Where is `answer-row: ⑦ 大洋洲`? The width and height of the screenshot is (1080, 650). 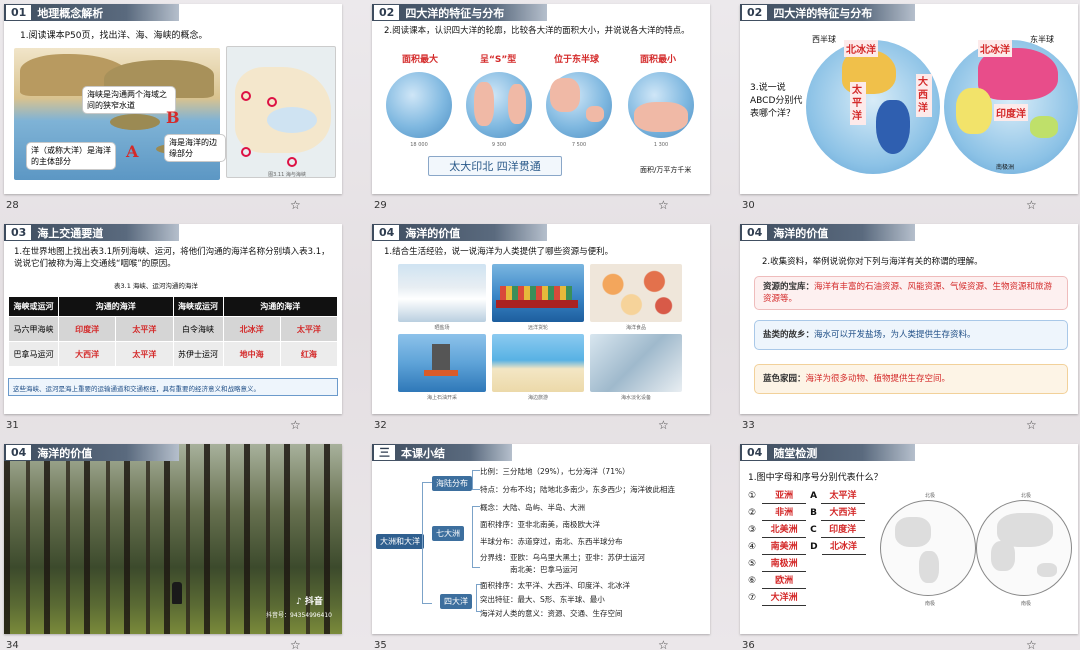 answer-row: ⑦ 大洋洲 is located at coordinates (818, 598).